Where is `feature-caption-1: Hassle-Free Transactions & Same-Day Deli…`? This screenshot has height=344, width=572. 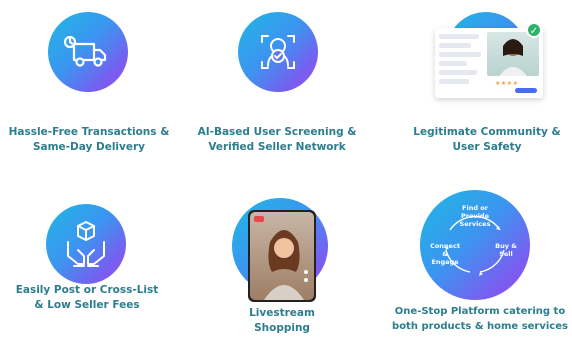 feature-caption-1: Hassle-Free Transactions & Same-Day Deli… is located at coordinates (92, 140).